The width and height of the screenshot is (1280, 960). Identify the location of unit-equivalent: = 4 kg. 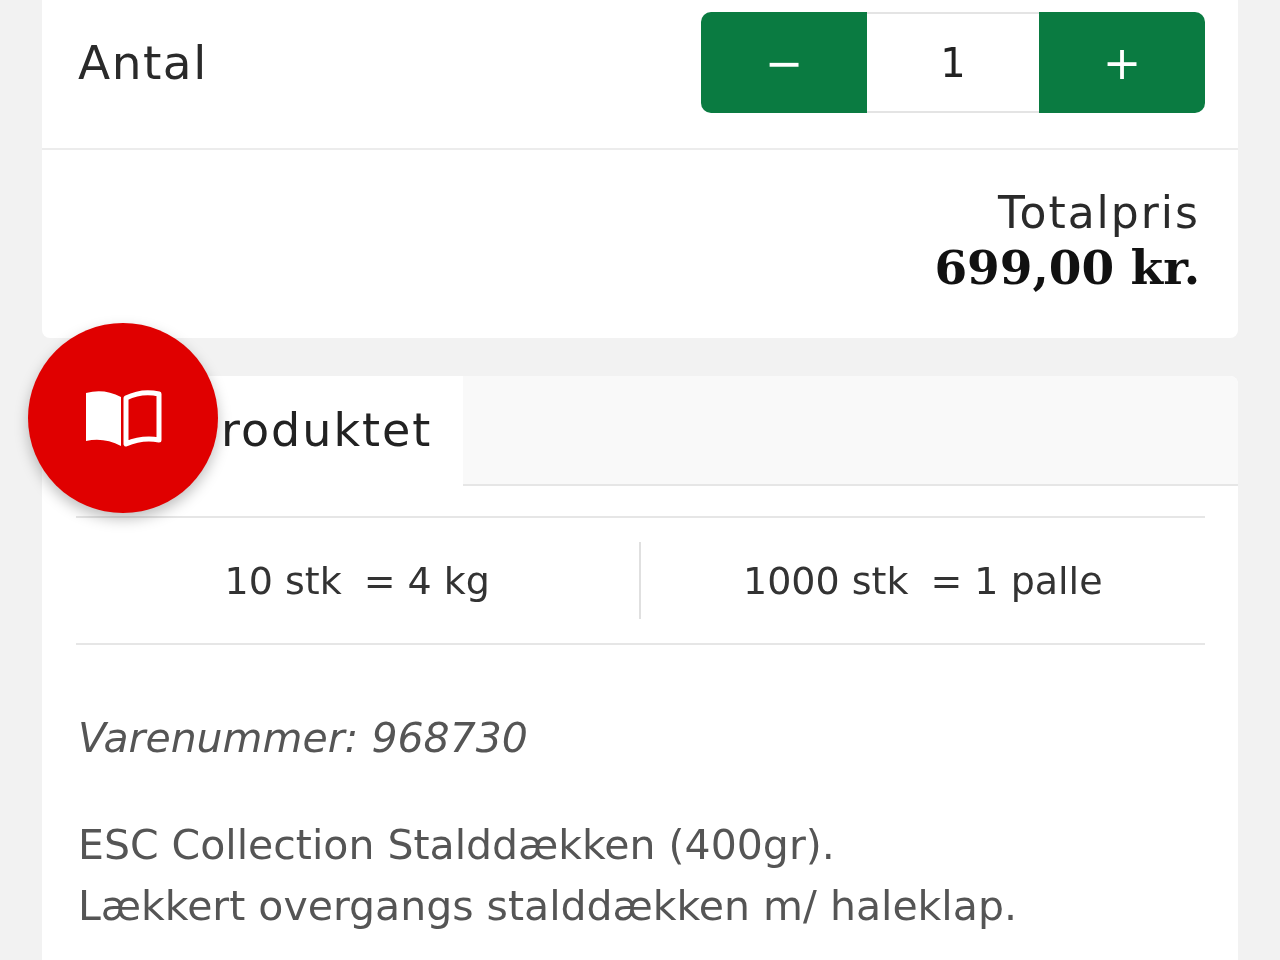
(426, 580).